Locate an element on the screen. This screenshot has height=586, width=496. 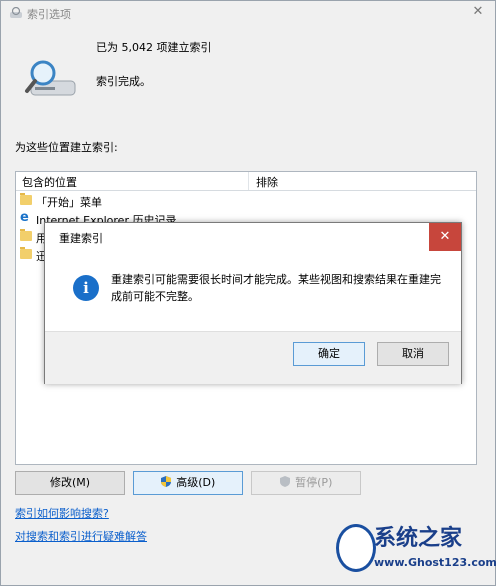
ok-button-label: 确定 is located at coordinates (329, 353).